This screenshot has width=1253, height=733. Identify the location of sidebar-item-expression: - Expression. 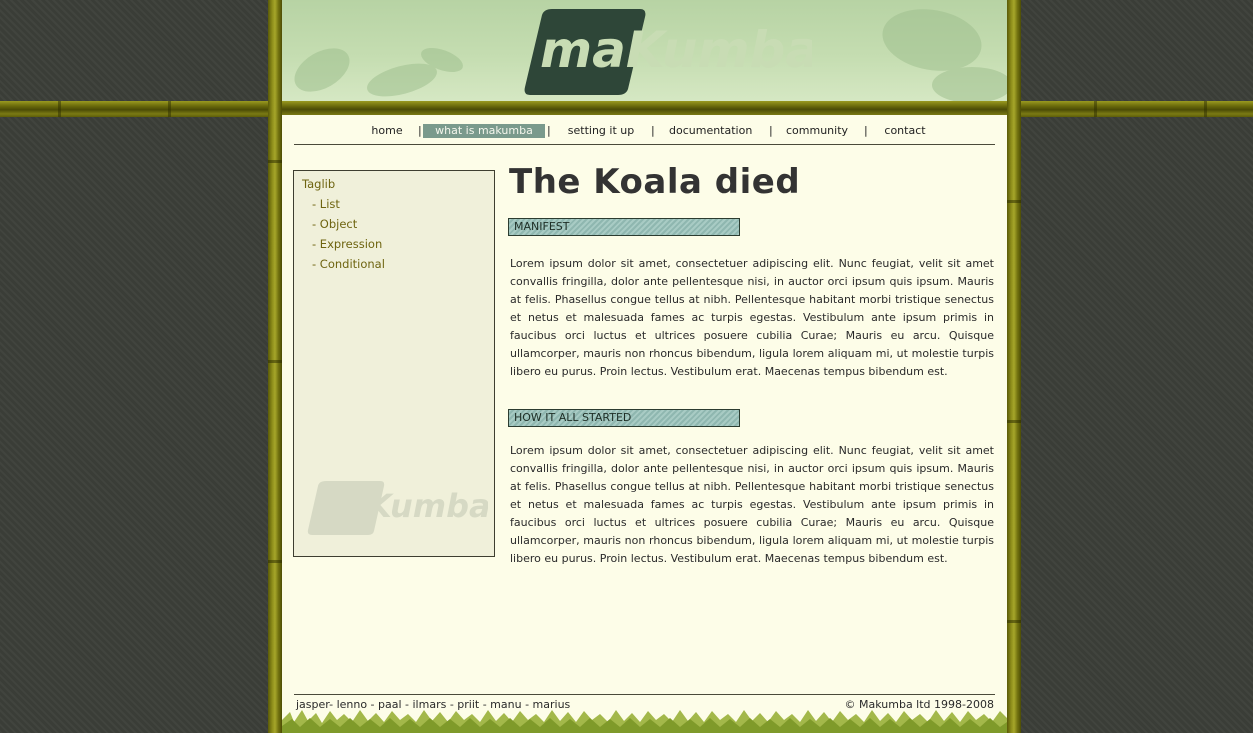
(347, 244).